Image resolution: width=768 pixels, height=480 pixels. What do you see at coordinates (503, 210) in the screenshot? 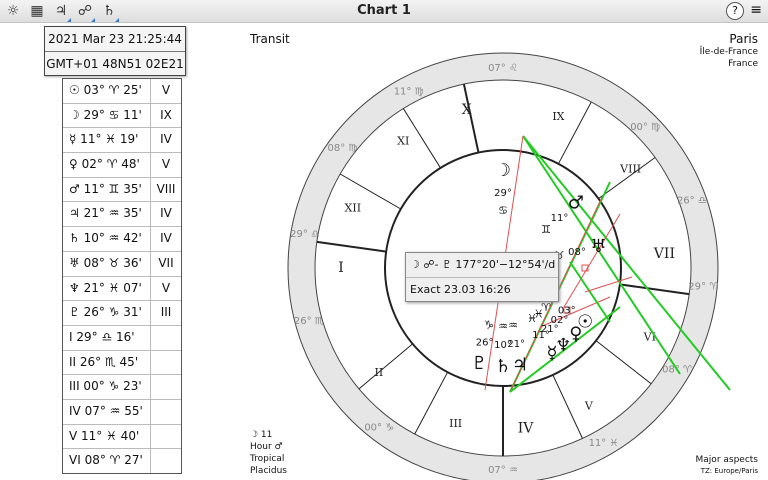
I see `planet-sign: ♋` at bounding box center [503, 210].